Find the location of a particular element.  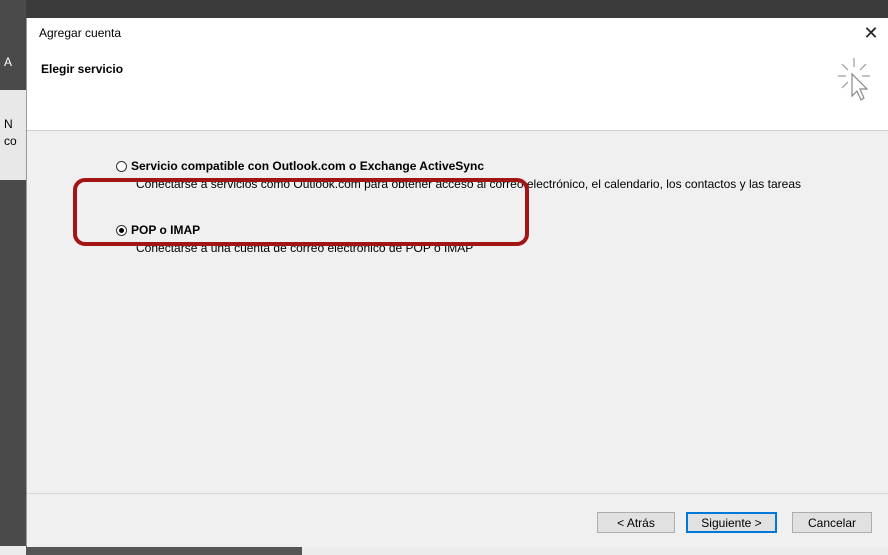

radio-exchange is located at coordinates (121, 166).